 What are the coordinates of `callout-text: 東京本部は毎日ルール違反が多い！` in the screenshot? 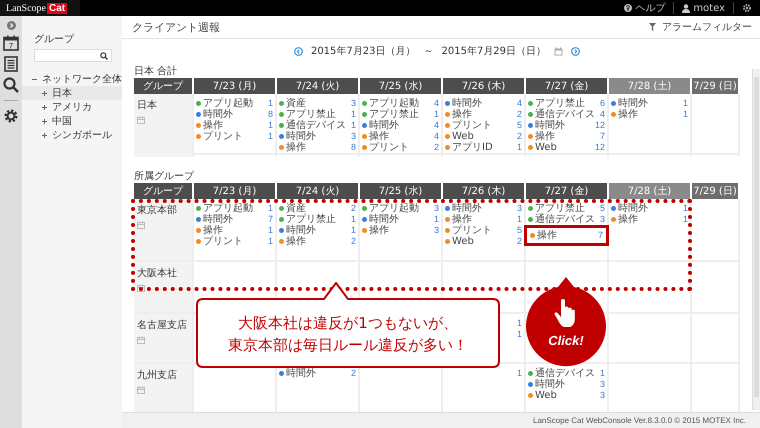 It's located at (348, 345).